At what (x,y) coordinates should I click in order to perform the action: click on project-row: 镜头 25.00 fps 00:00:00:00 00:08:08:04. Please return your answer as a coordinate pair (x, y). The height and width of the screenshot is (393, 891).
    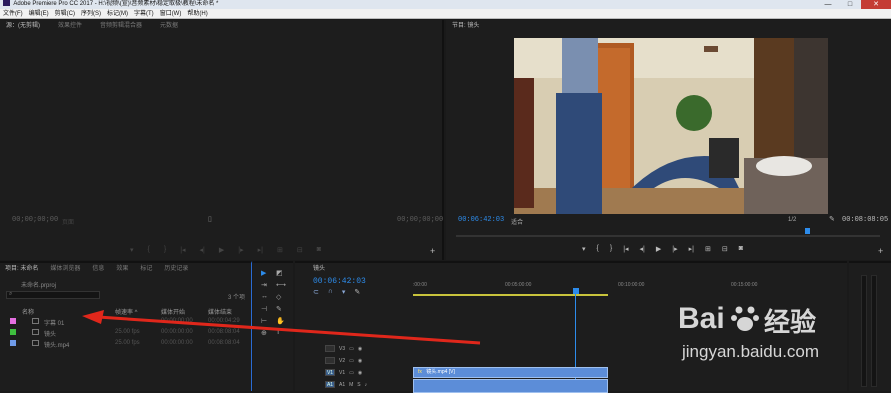
    Looking at the image, I should click on (125, 332).